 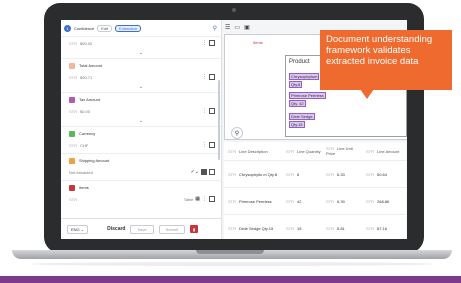 What do you see at coordinates (342, 228) in the screenshot?
I see `table-cell: STR 5.81` at bounding box center [342, 228].